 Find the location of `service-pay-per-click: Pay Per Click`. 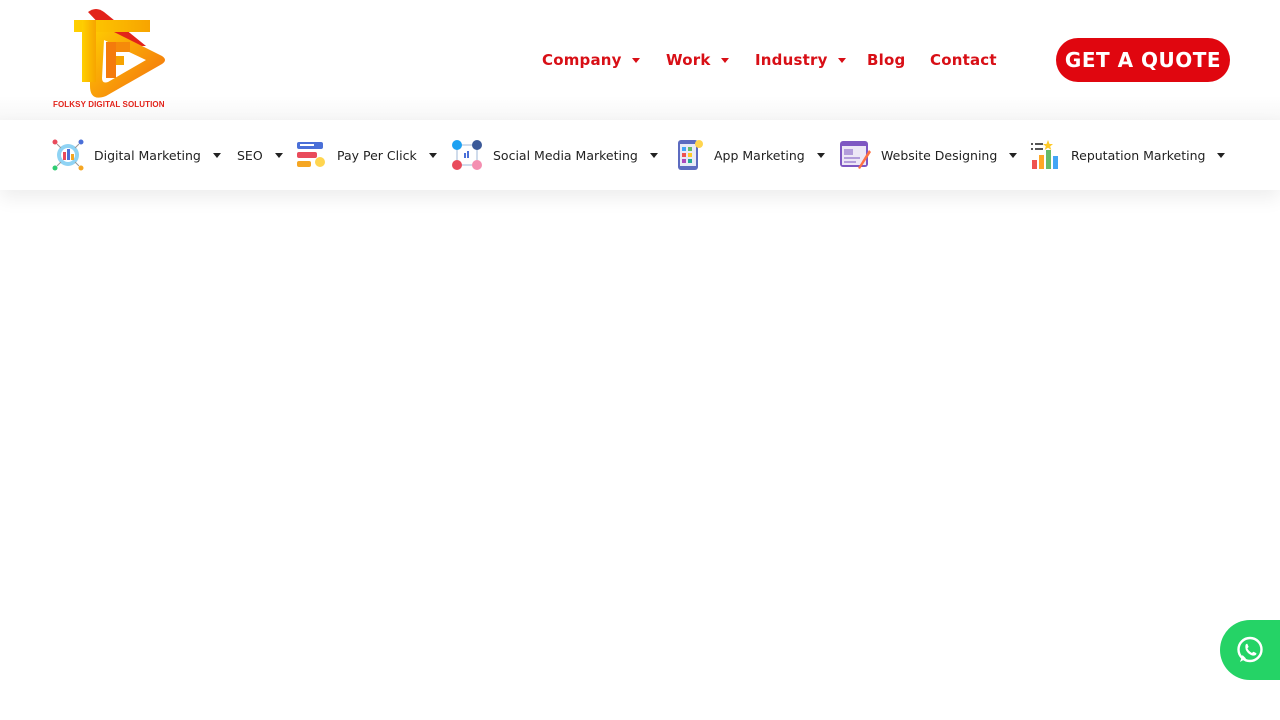

service-pay-per-click: Pay Per Click is located at coordinates (365, 155).